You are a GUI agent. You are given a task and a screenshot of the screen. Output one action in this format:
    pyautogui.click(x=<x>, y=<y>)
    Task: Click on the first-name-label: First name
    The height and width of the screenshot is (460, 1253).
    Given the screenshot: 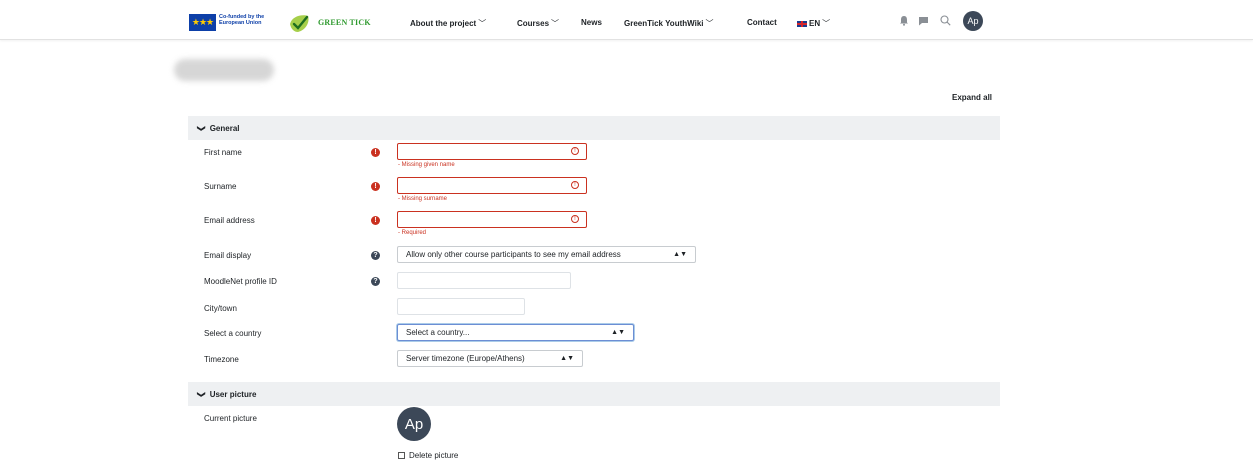 What is the action you would take?
    pyautogui.click(x=223, y=152)
    